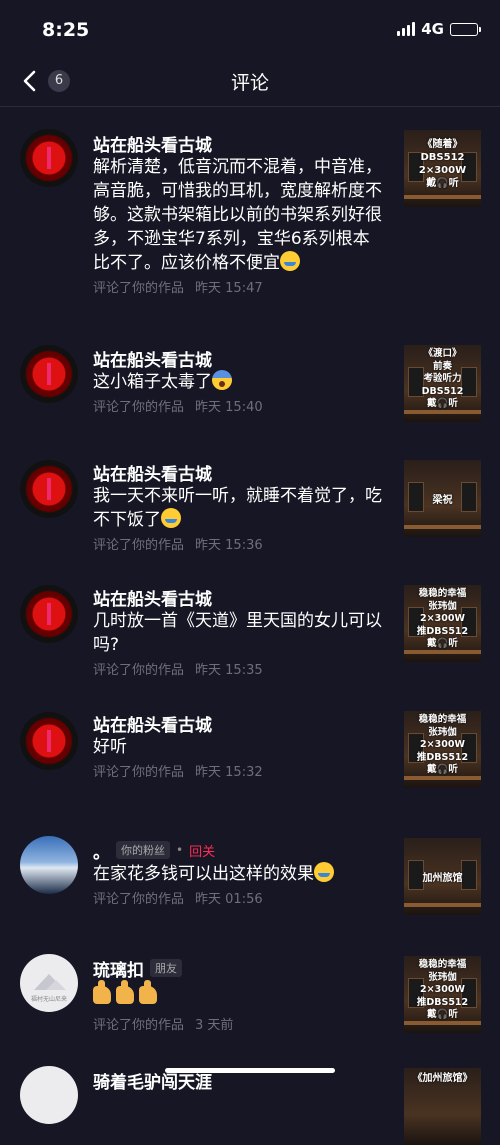 The image size is (500, 1145). What do you see at coordinates (442, 1078) in the screenshot?
I see `thumb-line: 《加州旅馆》` at bounding box center [442, 1078].